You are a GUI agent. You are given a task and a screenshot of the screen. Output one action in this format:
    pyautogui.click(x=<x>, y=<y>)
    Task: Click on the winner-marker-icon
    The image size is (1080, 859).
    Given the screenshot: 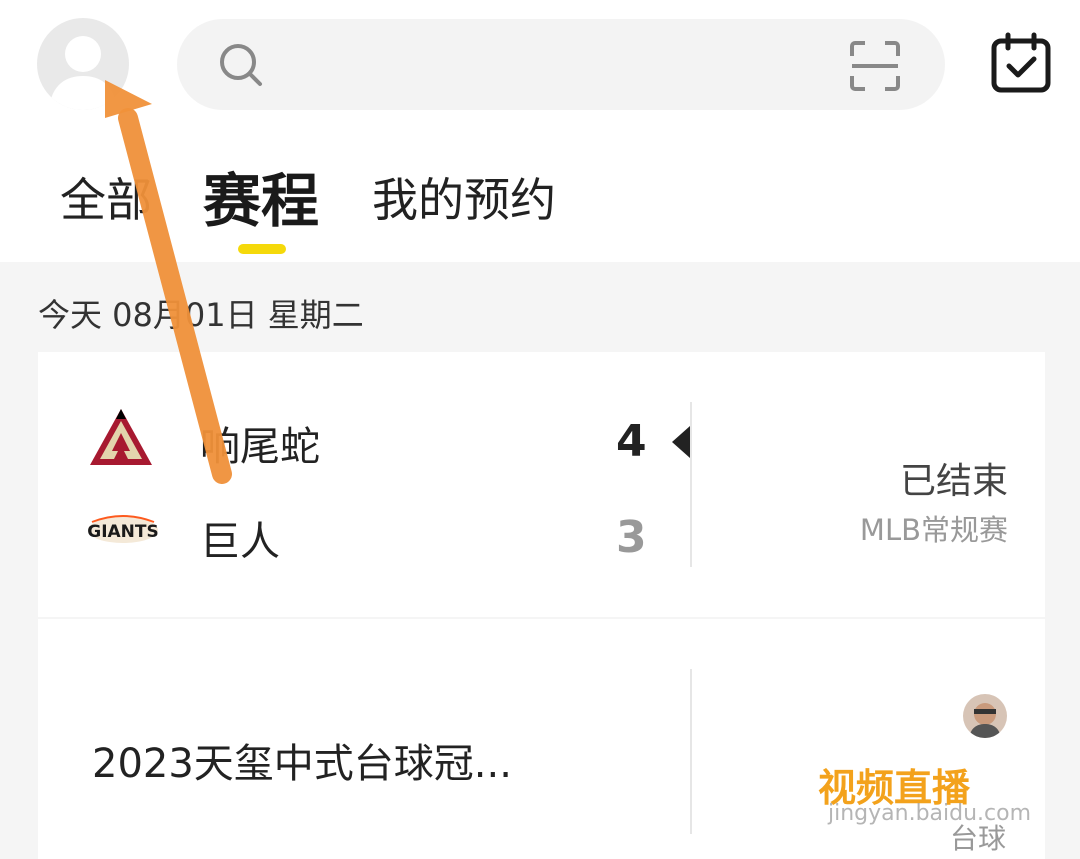 What is the action you would take?
    pyautogui.click(x=681, y=442)
    